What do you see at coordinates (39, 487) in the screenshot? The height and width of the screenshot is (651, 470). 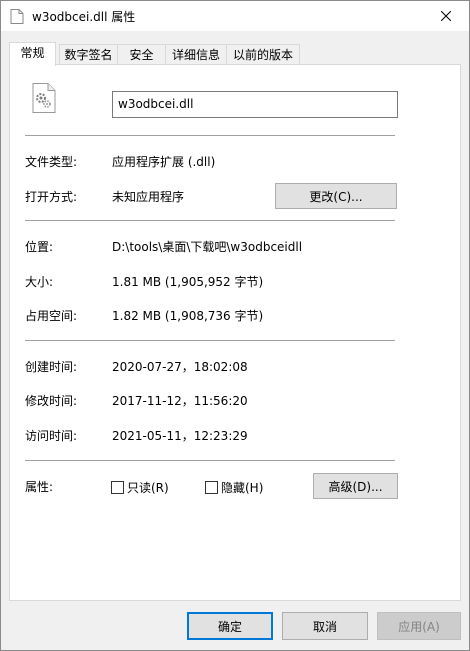 I see `attributes-label: 属性:` at bounding box center [39, 487].